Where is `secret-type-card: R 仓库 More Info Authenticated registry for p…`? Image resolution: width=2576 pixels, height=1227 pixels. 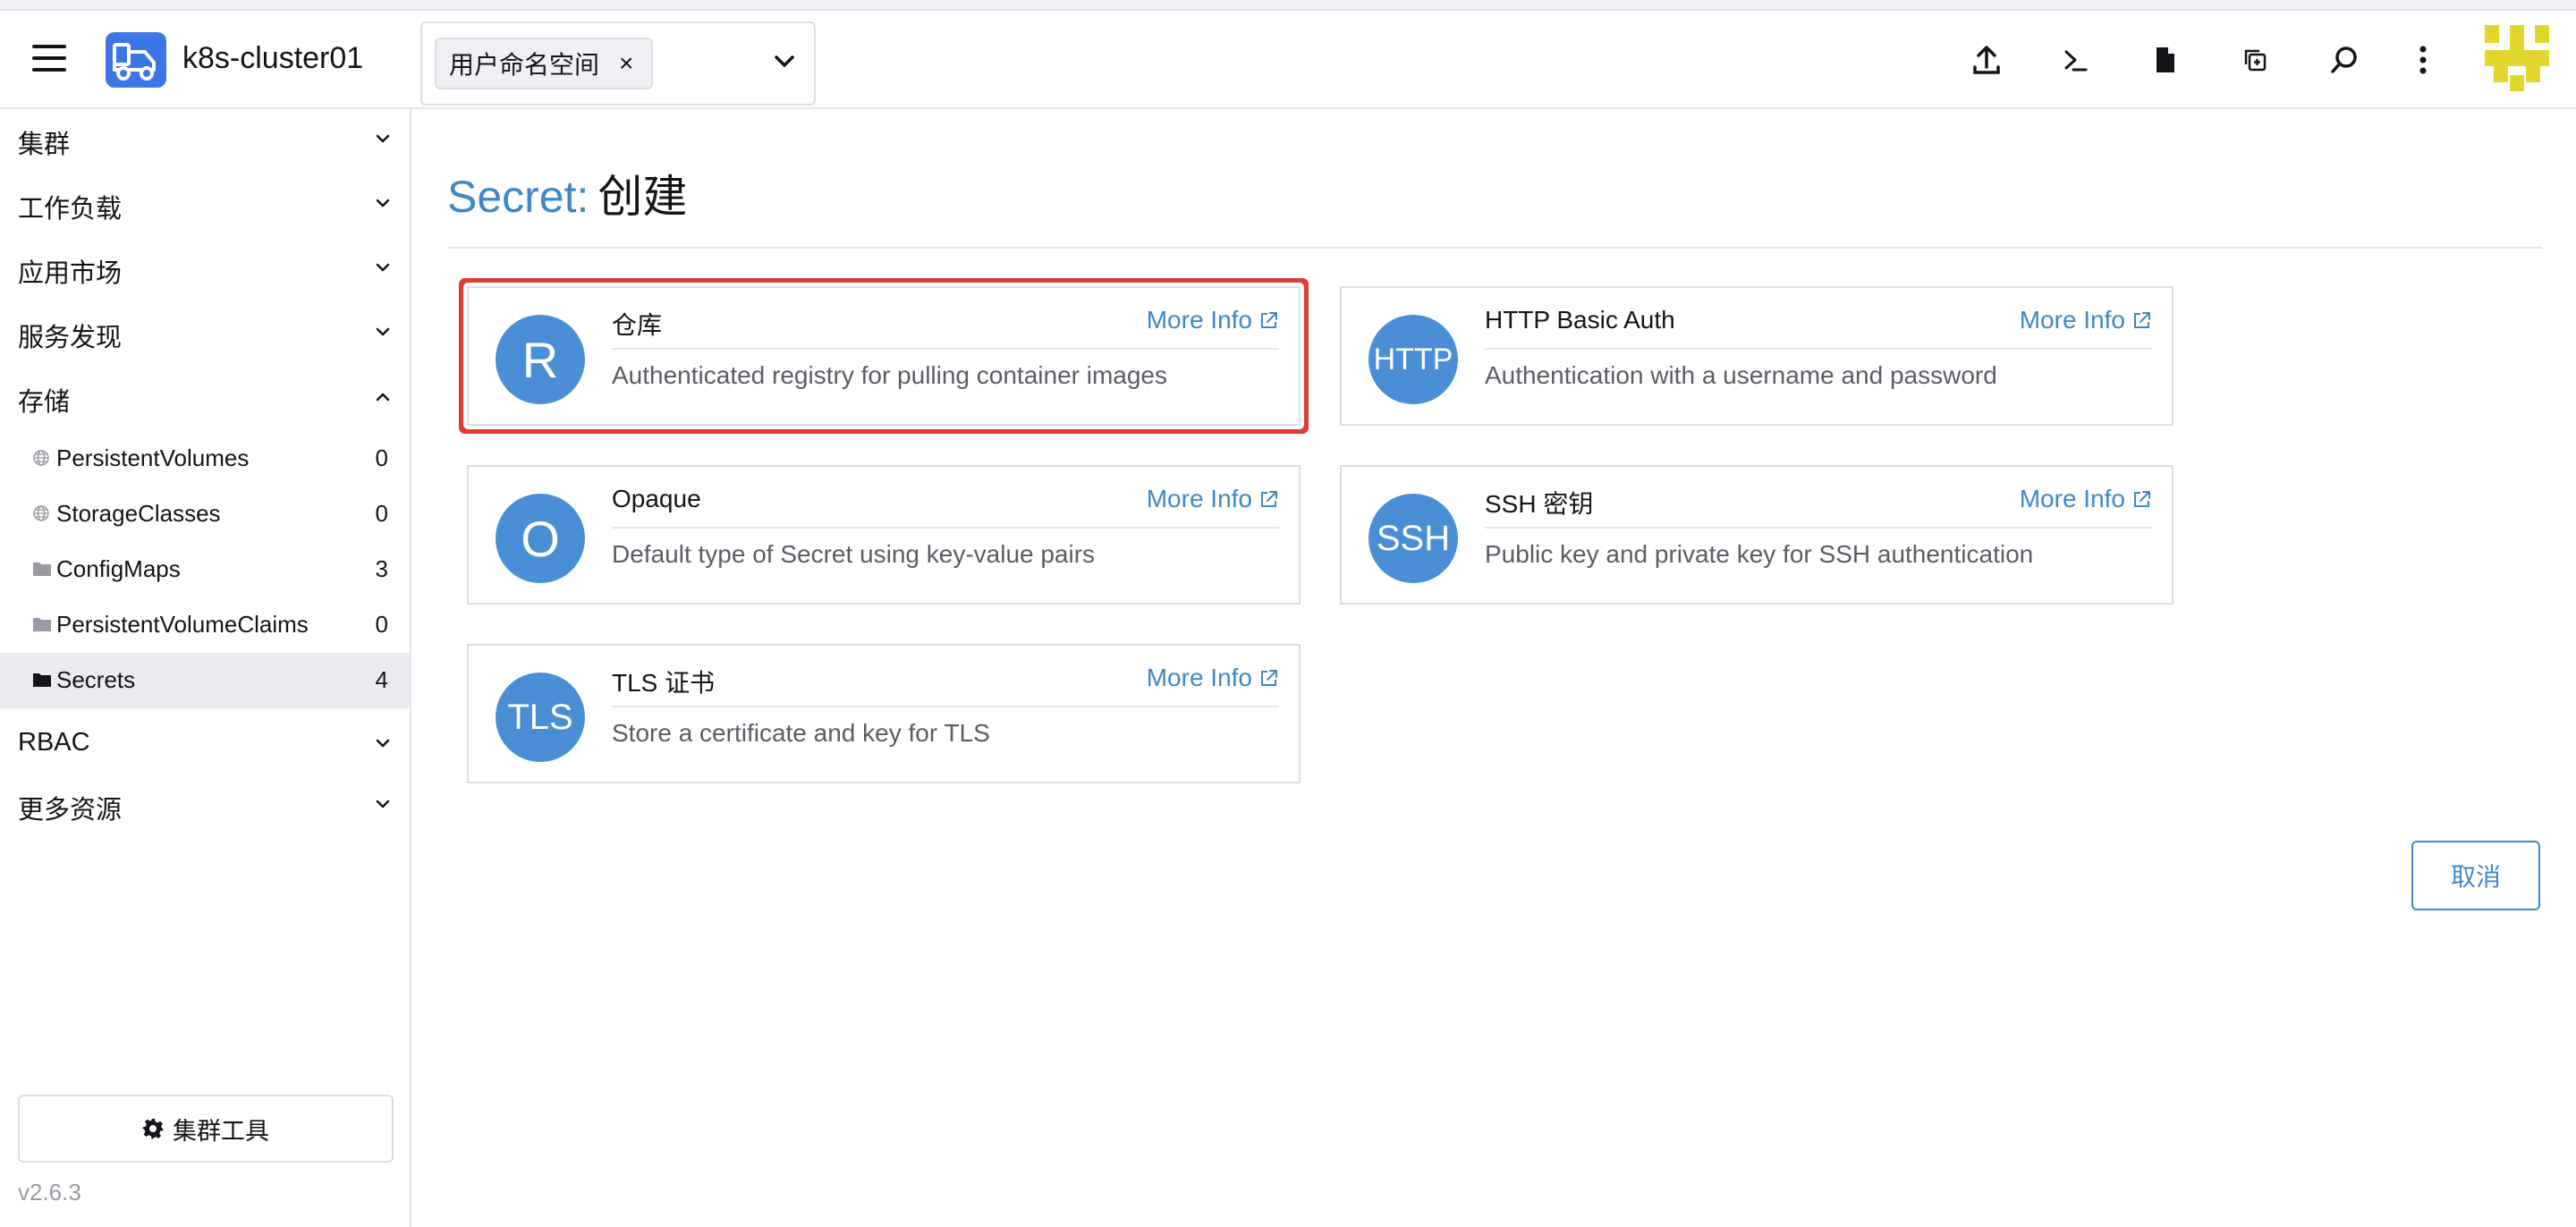 secret-type-card: R 仓库 More Info Authenticated registry for p… is located at coordinates (884, 356).